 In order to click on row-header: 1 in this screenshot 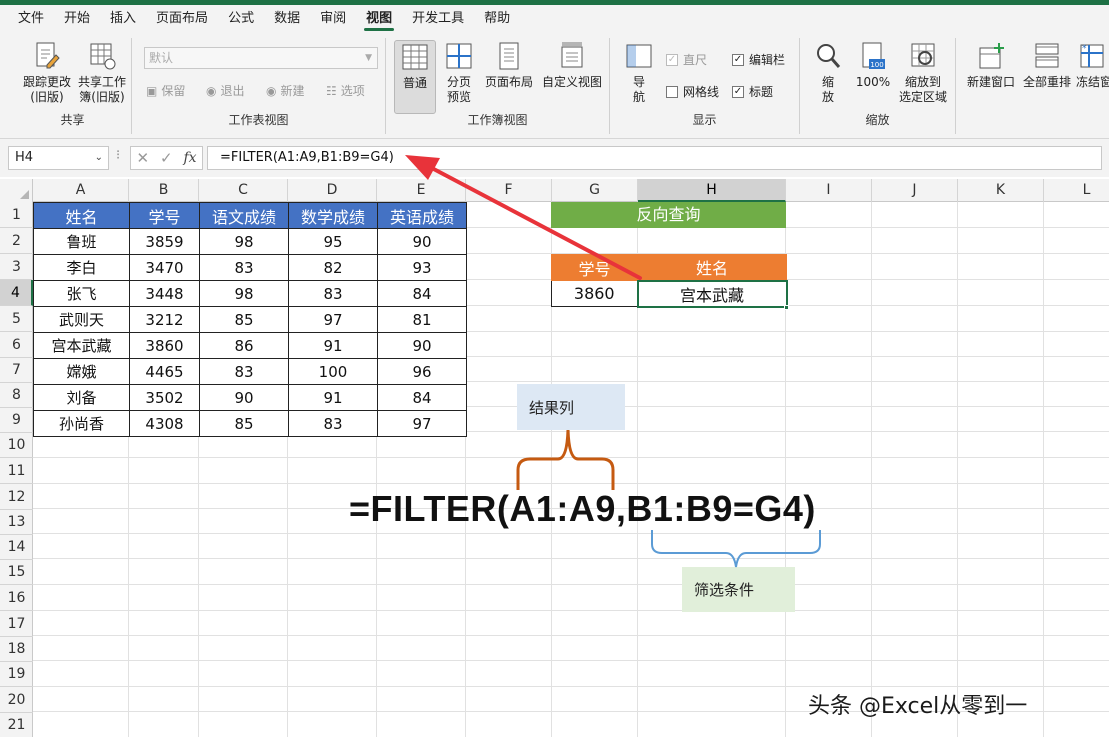, I will do `click(16, 215)`.